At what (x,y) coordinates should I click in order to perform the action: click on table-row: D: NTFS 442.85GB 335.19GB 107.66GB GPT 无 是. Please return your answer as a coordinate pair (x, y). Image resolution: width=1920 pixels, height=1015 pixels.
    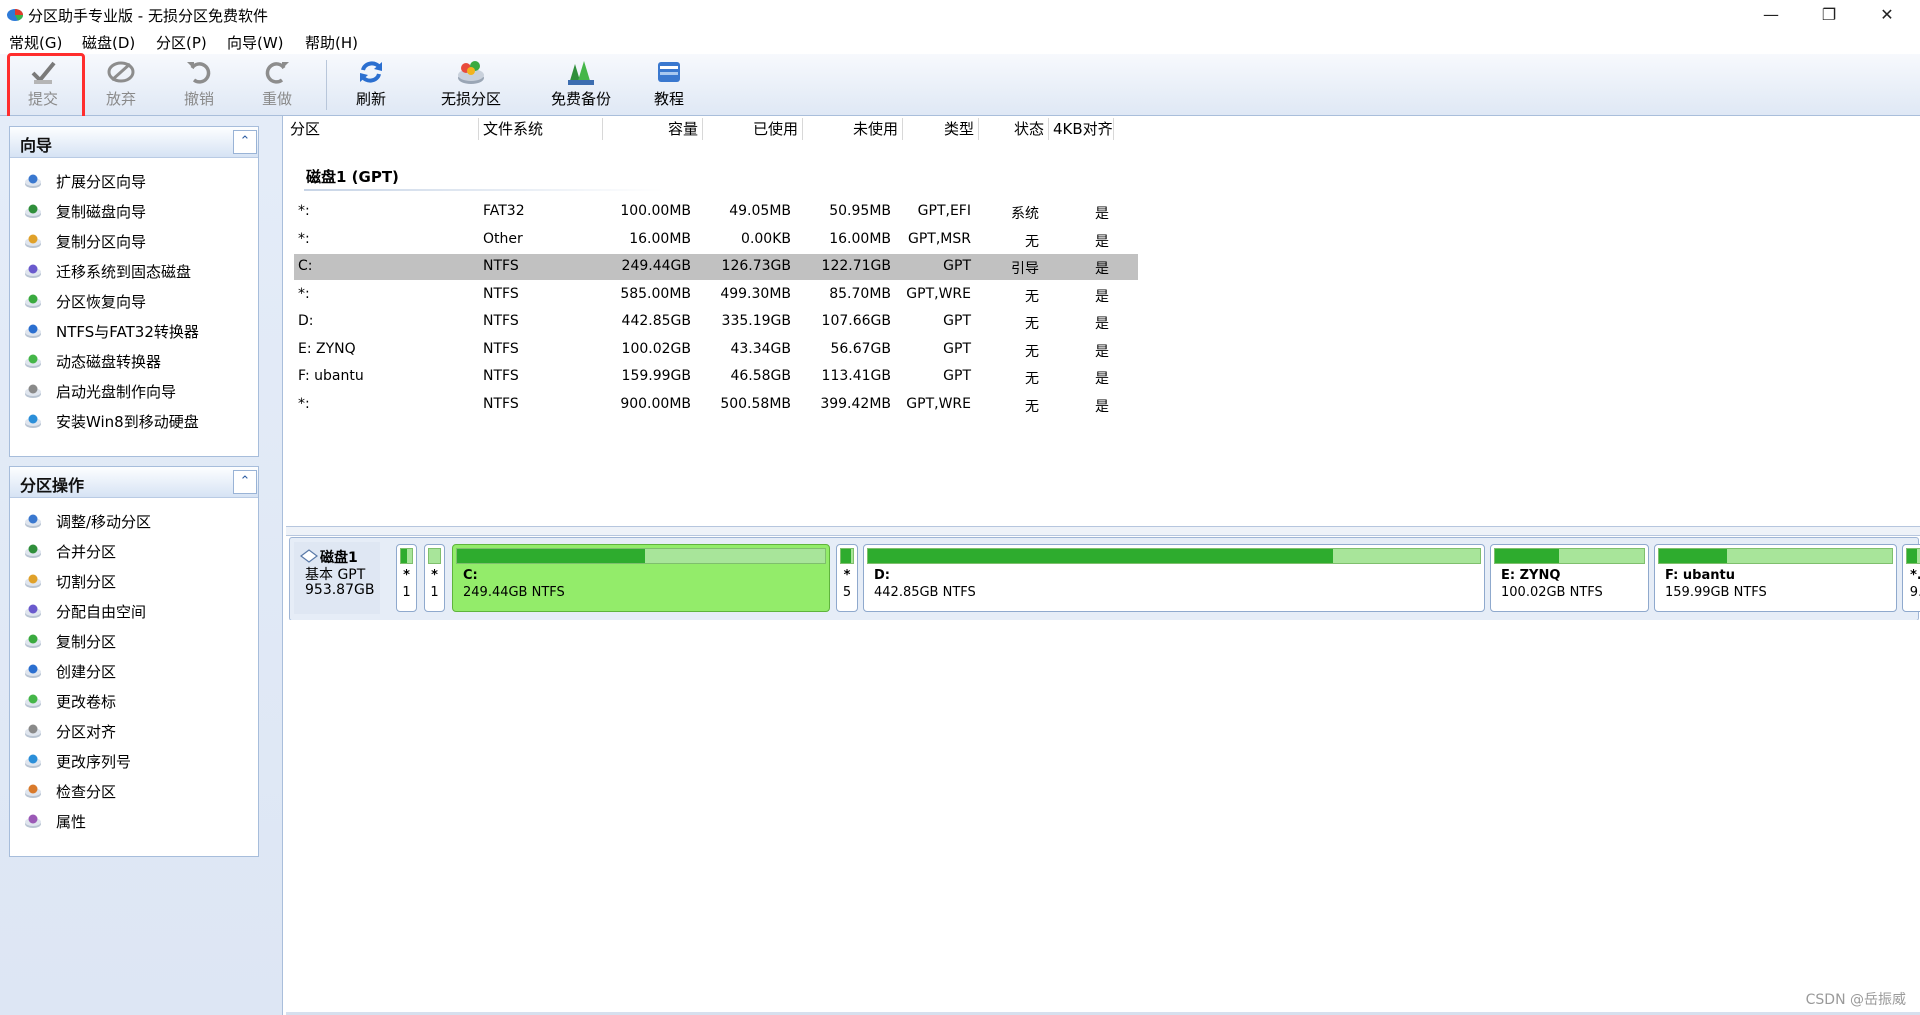
    Looking at the image, I should click on (716, 322).